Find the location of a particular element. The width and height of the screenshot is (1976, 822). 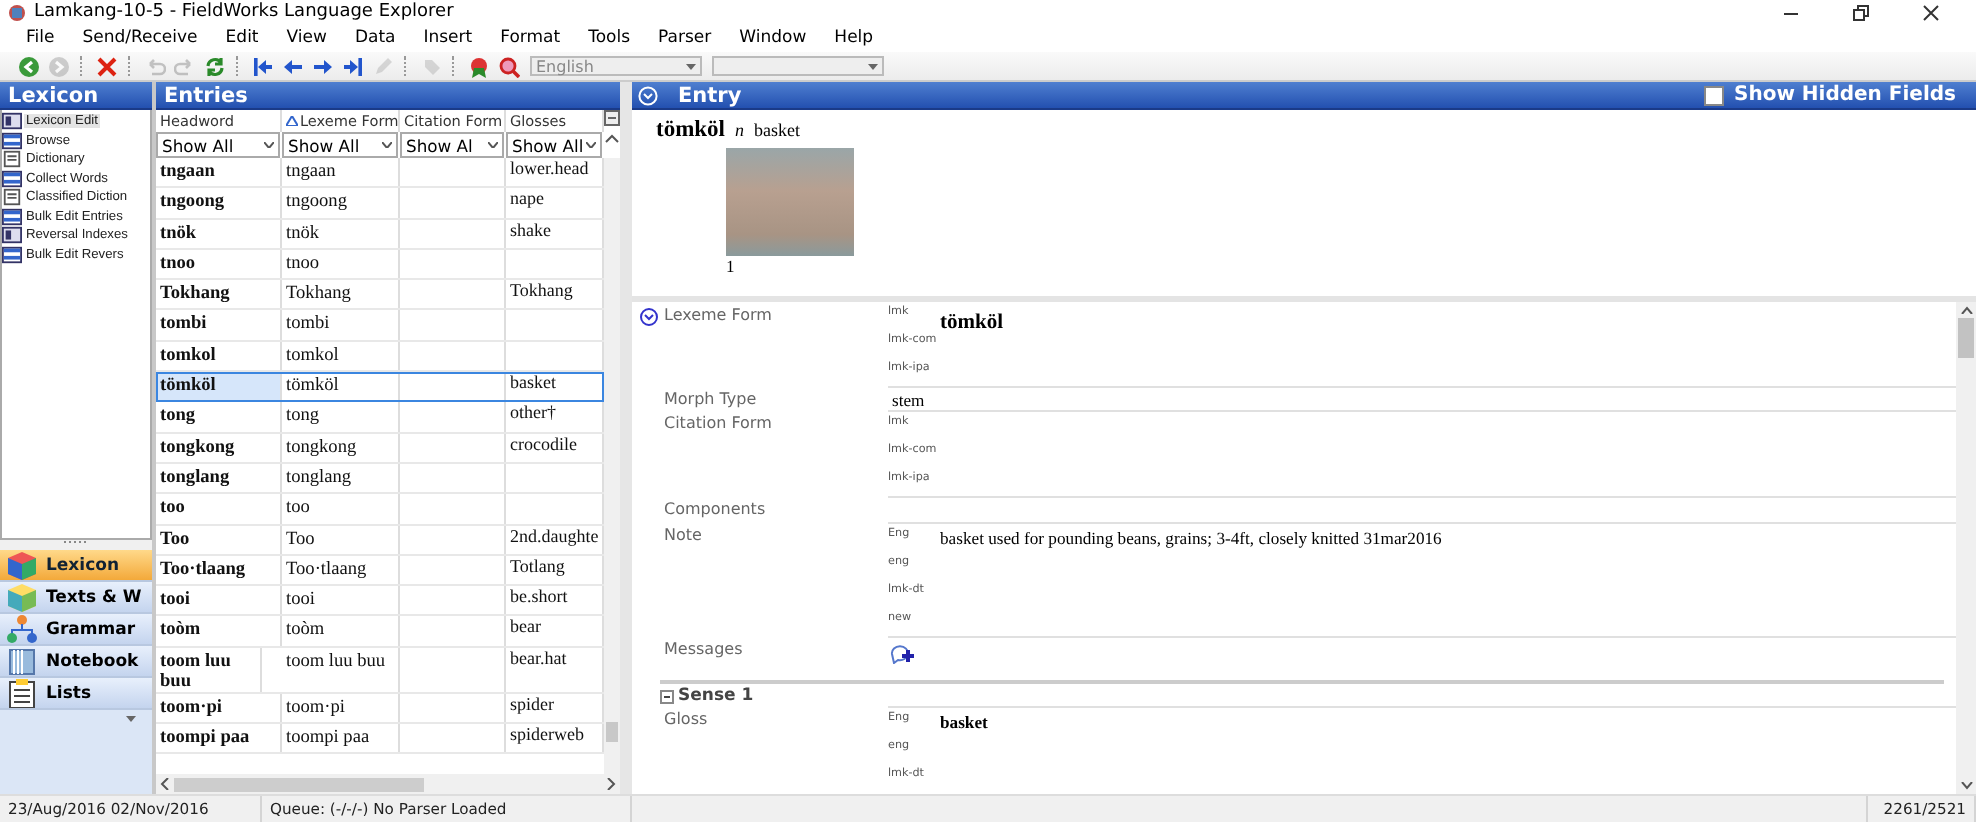

magnifier-button is located at coordinates (508, 66).